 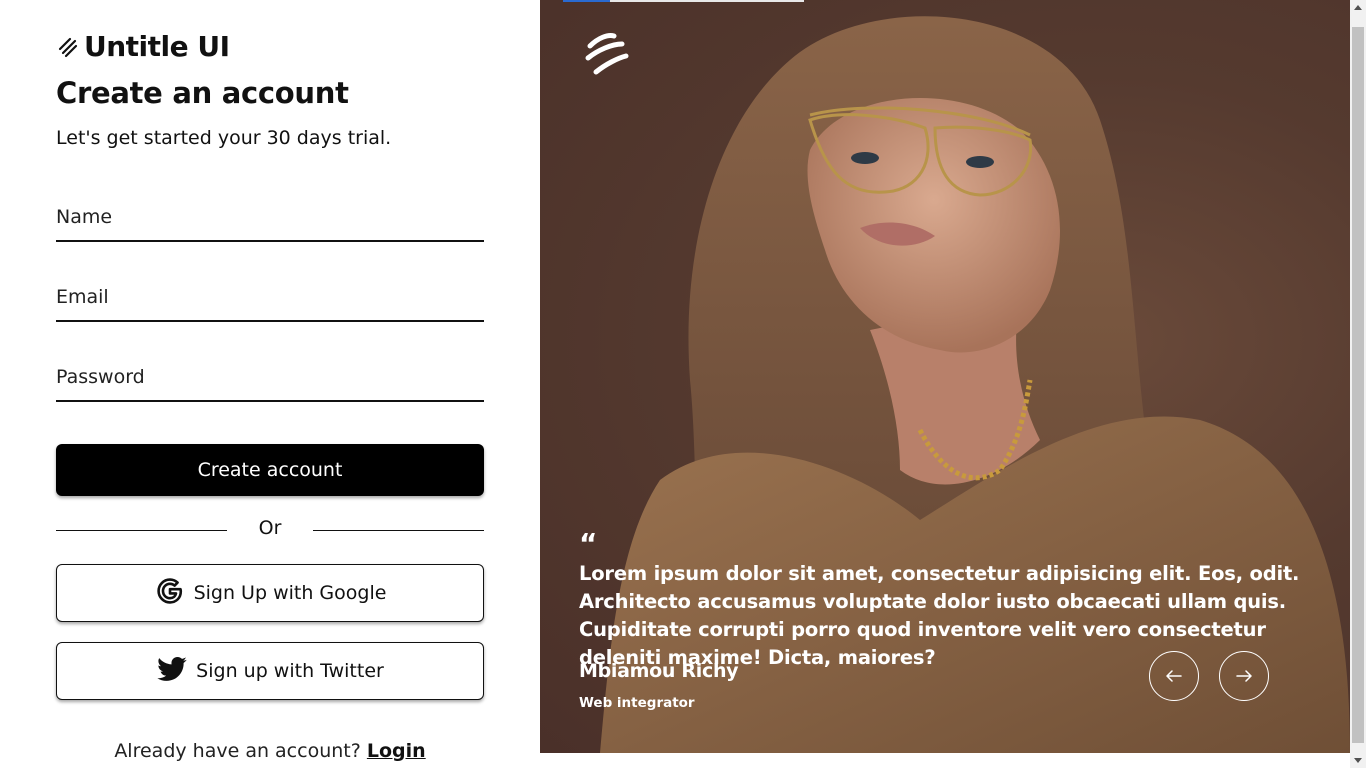 I want to click on password-field, so click(x=270, y=378).